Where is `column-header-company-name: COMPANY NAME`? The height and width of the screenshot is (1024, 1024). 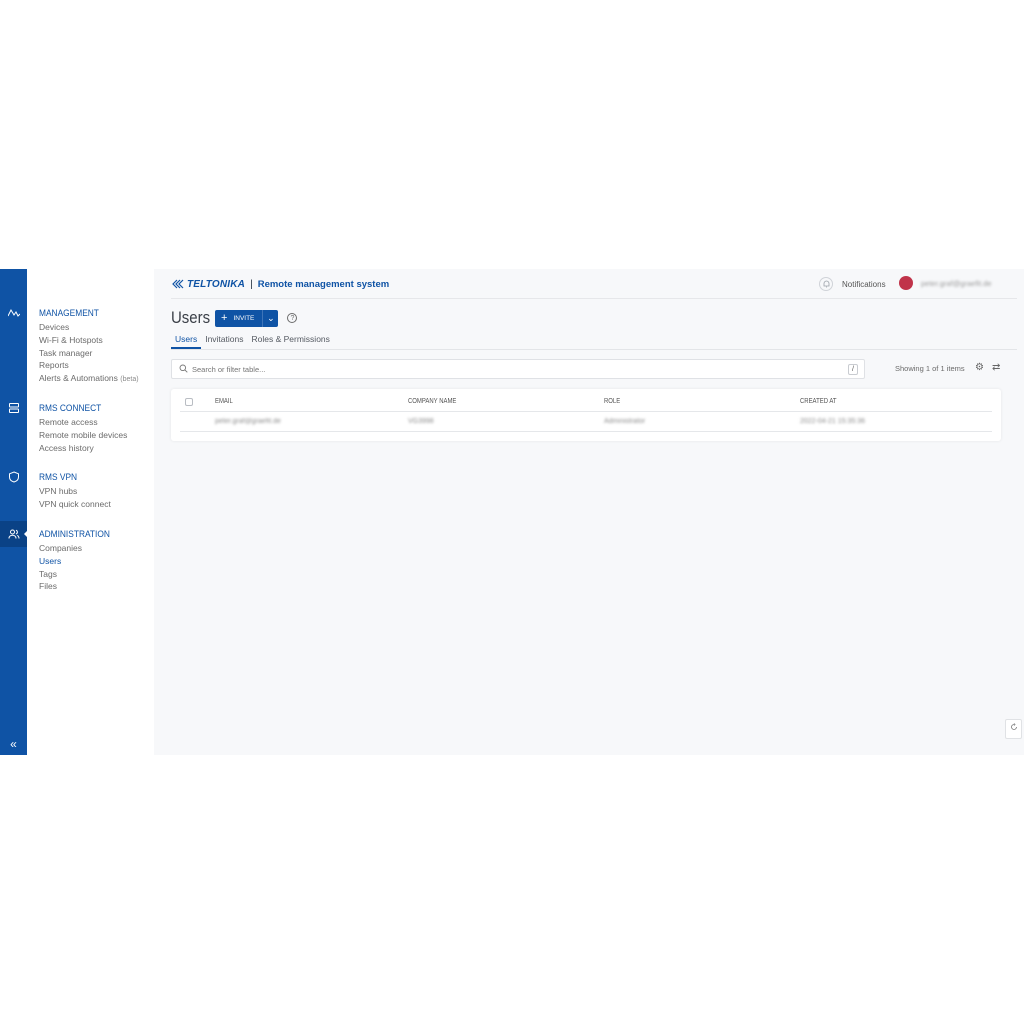 column-header-company-name: COMPANY NAME is located at coordinates (432, 401).